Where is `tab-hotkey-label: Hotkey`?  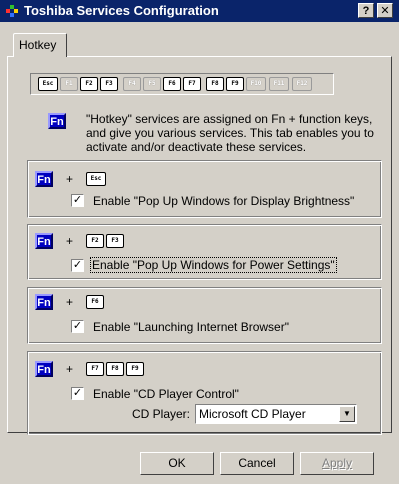 tab-hotkey-label: Hotkey is located at coordinates (38, 45).